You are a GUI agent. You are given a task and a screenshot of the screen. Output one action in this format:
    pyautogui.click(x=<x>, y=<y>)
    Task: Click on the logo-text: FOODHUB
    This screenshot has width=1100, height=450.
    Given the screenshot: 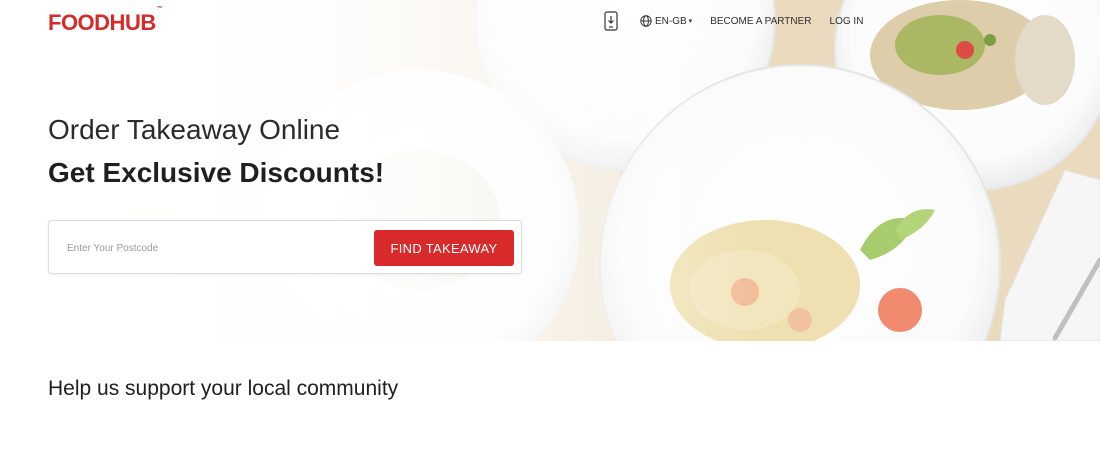 What is the action you would take?
    pyautogui.click(x=102, y=22)
    